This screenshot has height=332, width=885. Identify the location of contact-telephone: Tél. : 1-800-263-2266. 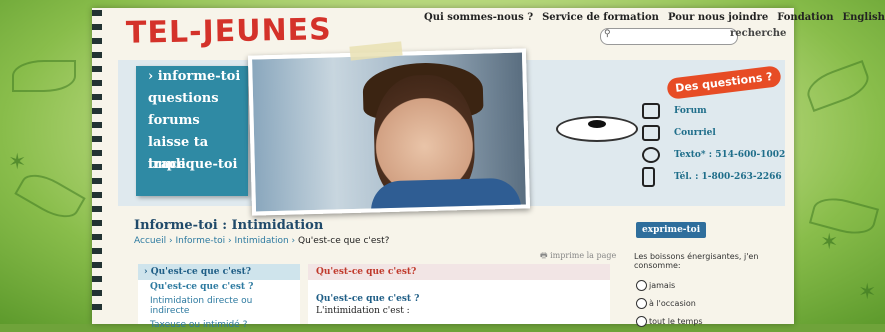
(713, 177).